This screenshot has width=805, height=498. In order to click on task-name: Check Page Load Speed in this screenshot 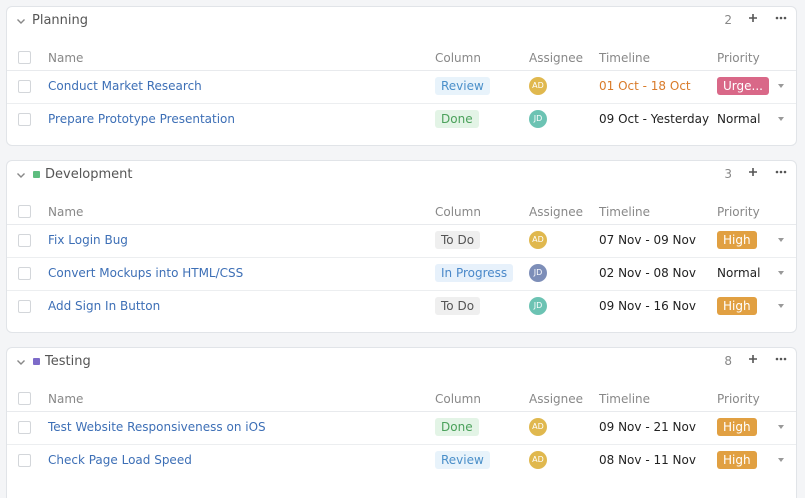, I will do `click(120, 460)`.